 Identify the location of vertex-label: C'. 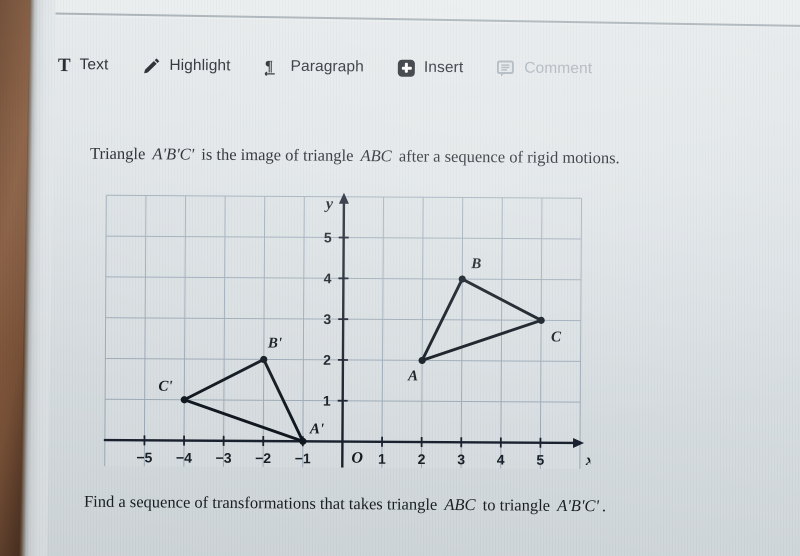
(165, 387).